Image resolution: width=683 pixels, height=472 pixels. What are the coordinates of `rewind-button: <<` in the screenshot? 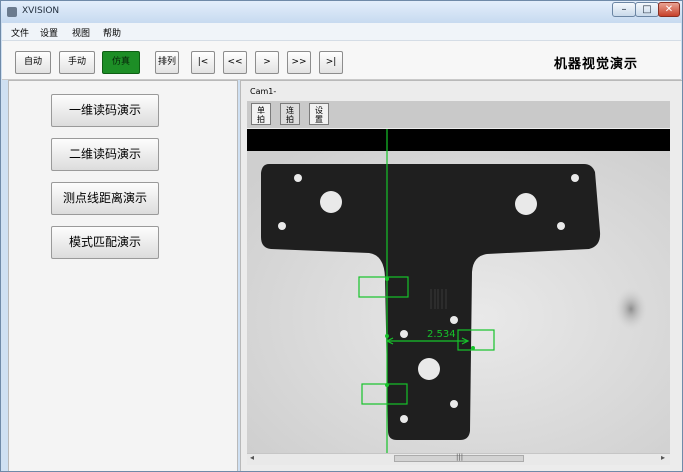 It's located at (235, 62).